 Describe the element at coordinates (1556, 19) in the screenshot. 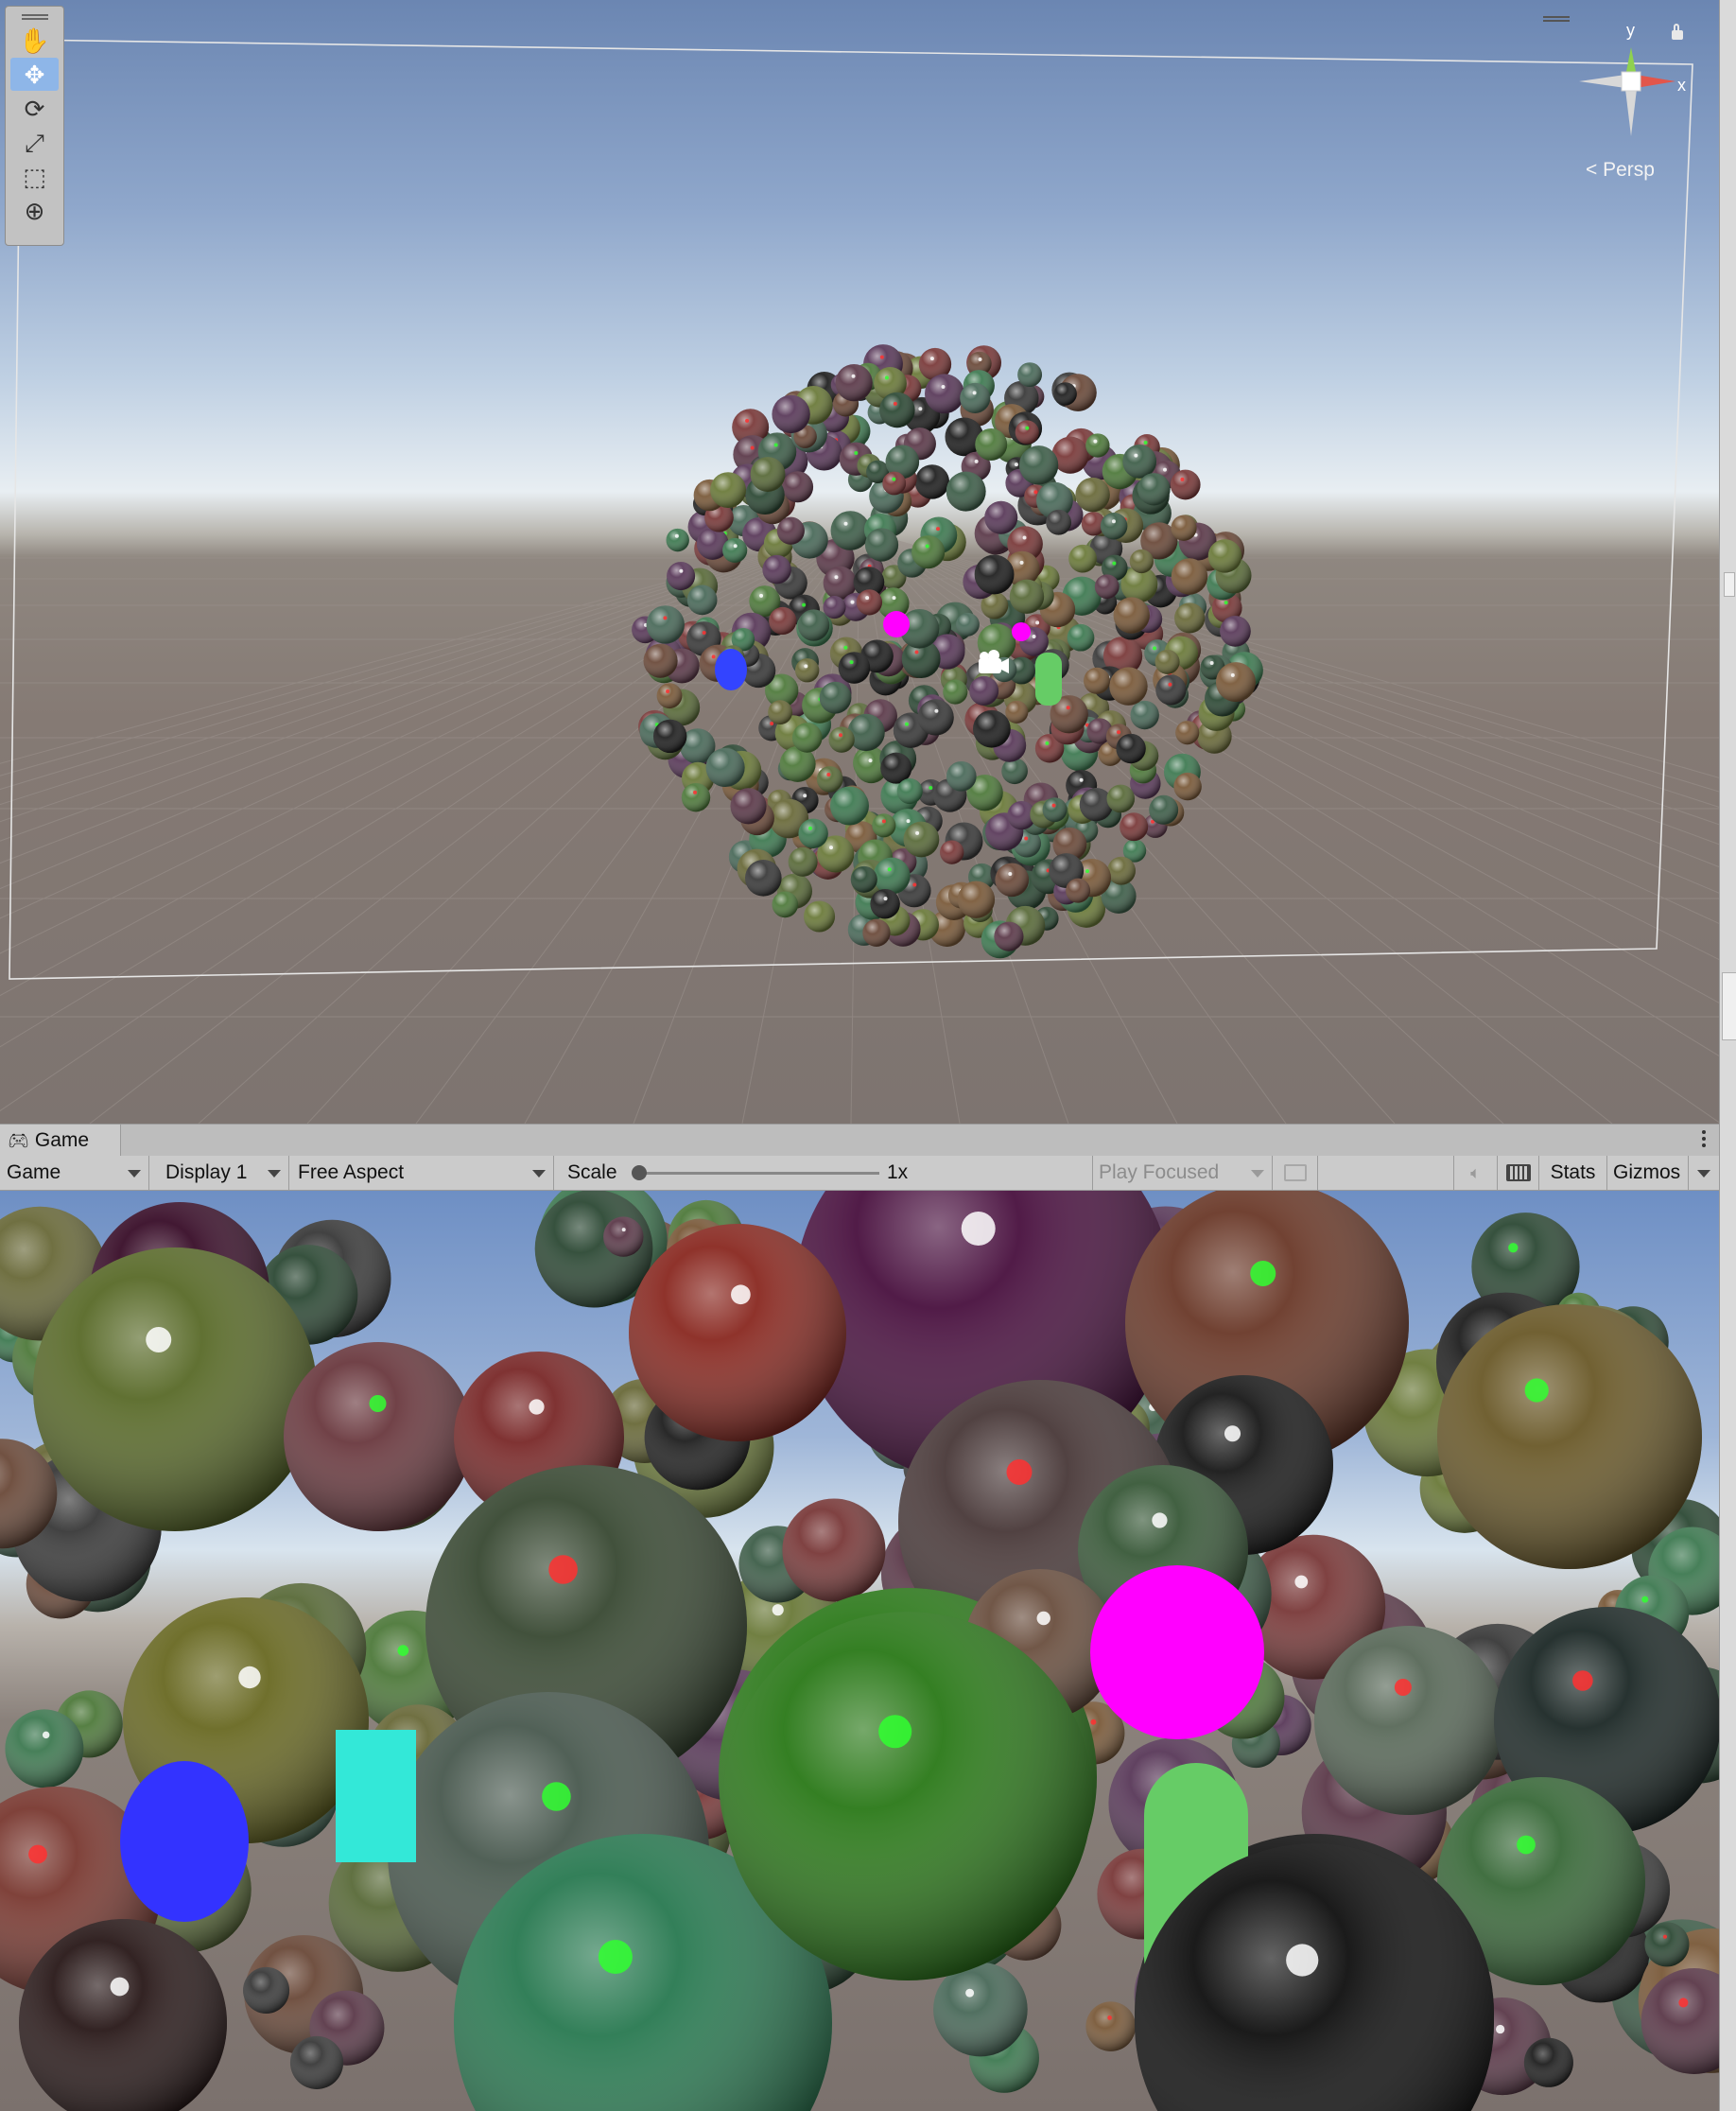

I see `scene-overlay-menu-grip` at that location.